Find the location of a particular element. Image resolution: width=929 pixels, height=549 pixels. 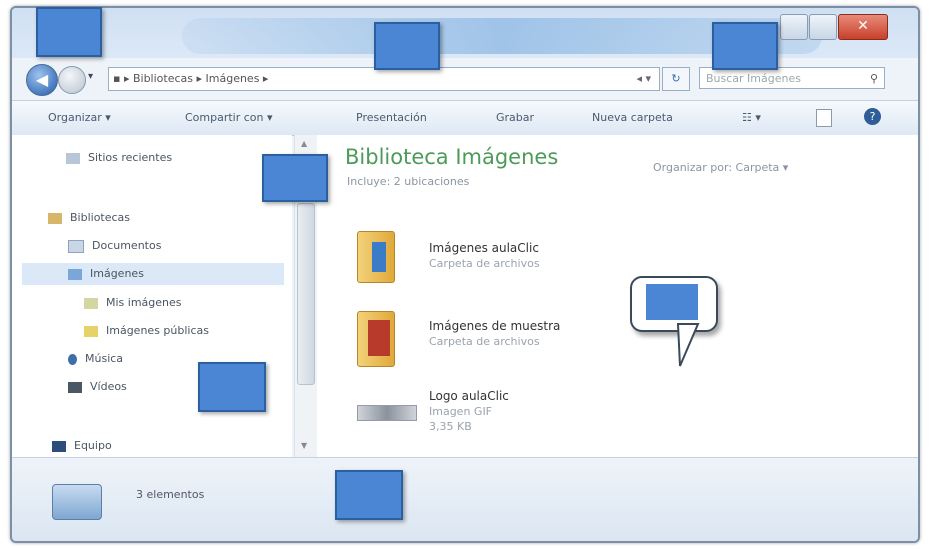

nav-item-public-images: Imágenes públicas is located at coordinates (146, 330).